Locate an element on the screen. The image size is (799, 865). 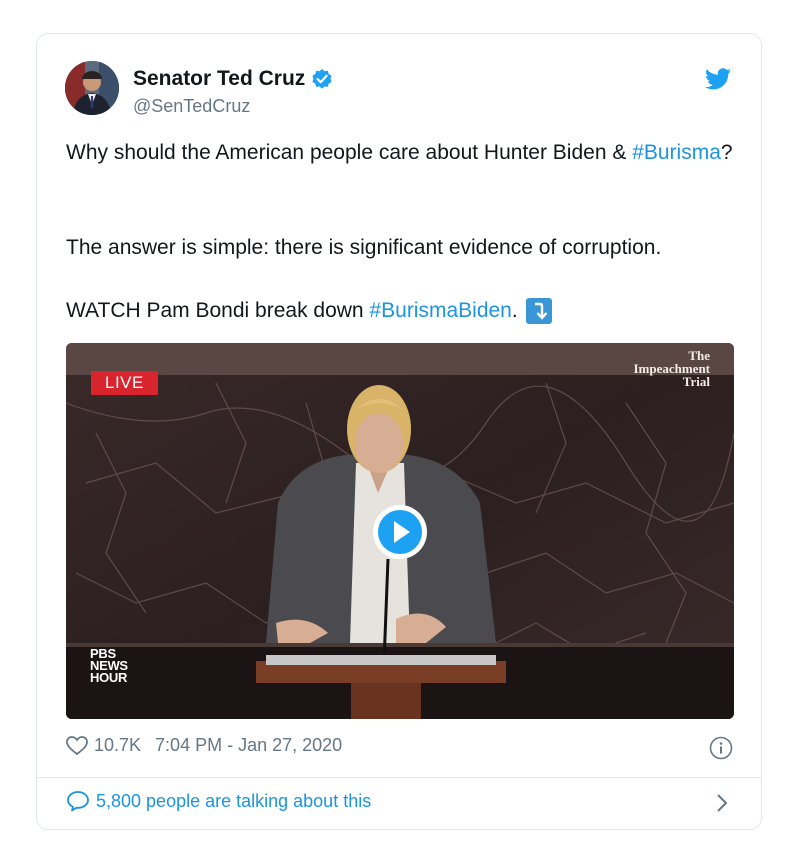
user-handle: @SenTedCruz is located at coordinates (191, 106).